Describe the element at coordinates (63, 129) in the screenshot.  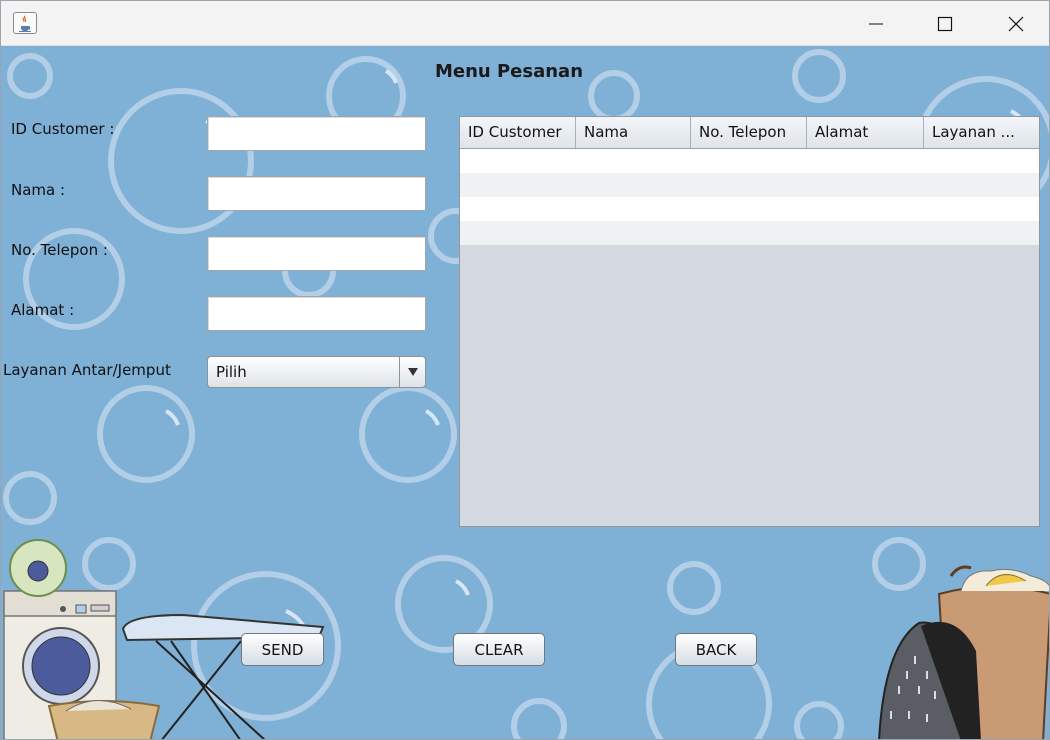
I see `id-customer-label: ID Customer :` at that location.